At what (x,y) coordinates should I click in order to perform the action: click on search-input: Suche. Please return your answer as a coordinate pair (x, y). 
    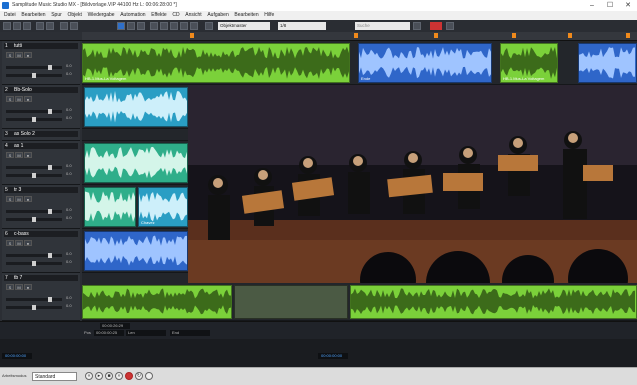
    Looking at the image, I should click on (382, 26).